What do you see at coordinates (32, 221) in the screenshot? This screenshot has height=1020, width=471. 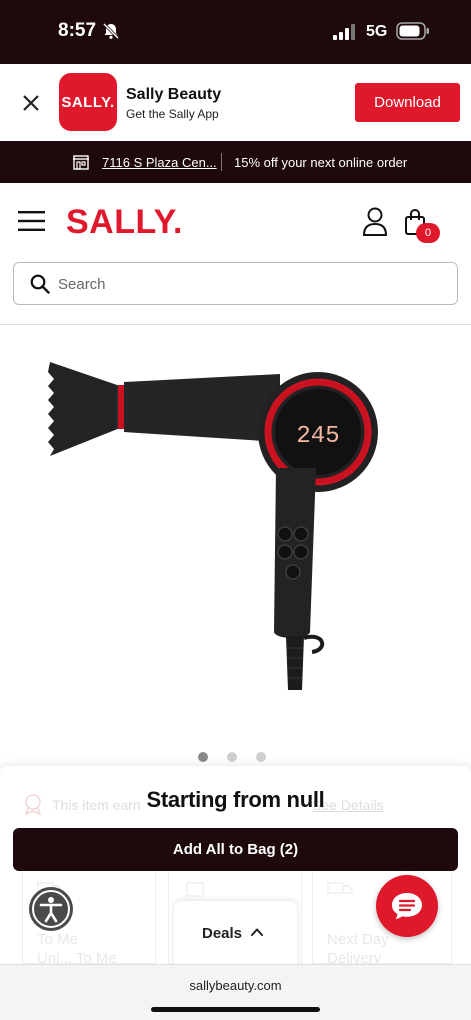 I see `menu-icon` at bounding box center [32, 221].